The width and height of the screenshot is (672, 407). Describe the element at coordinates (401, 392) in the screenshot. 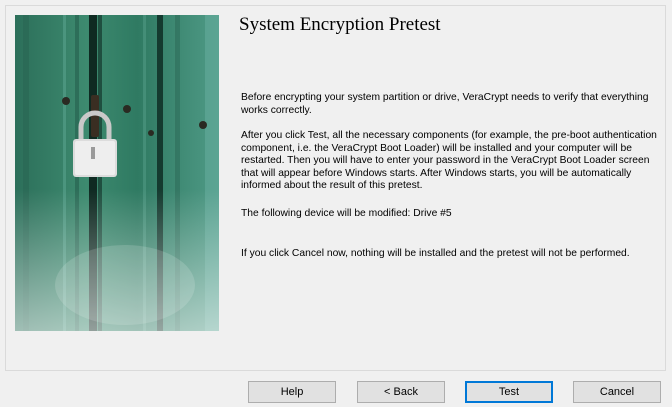

I see `back-button: < Back` at that location.